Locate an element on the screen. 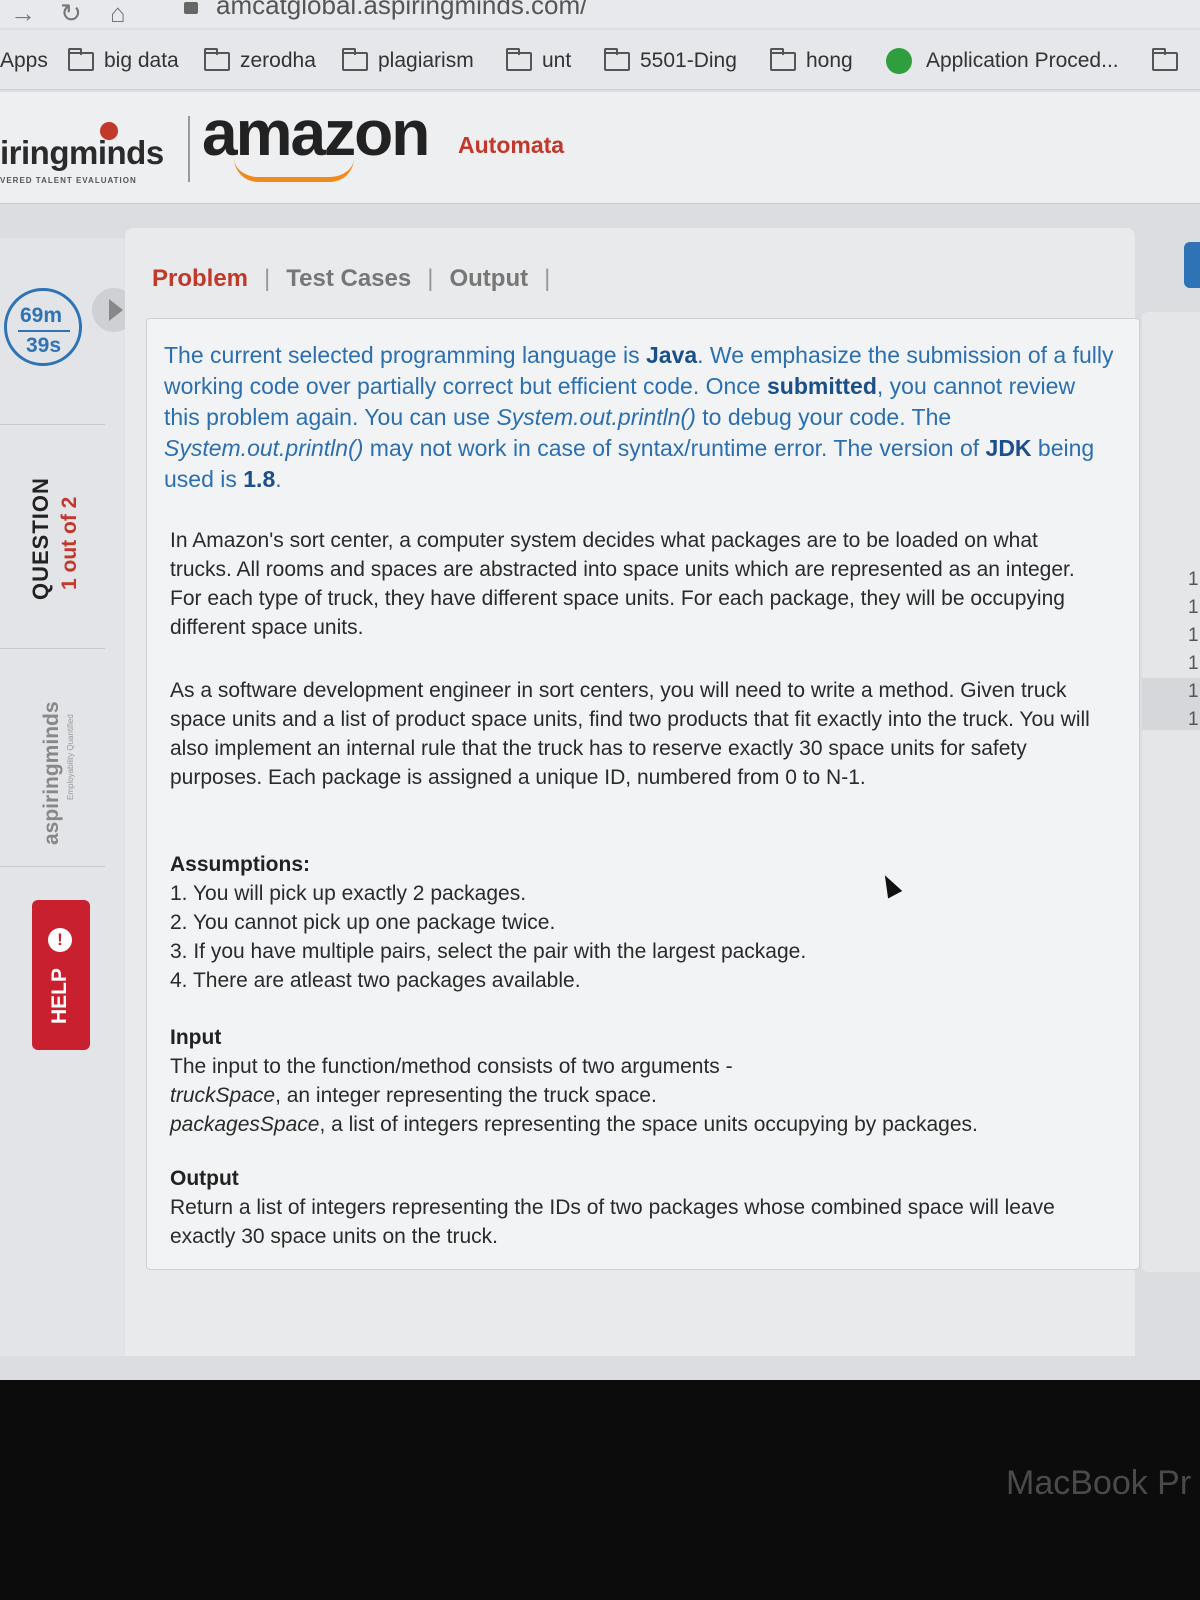 The image size is (1200, 1600). url-text: amcatglobal.aspiringminds.com/ is located at coordinates (401, 10).